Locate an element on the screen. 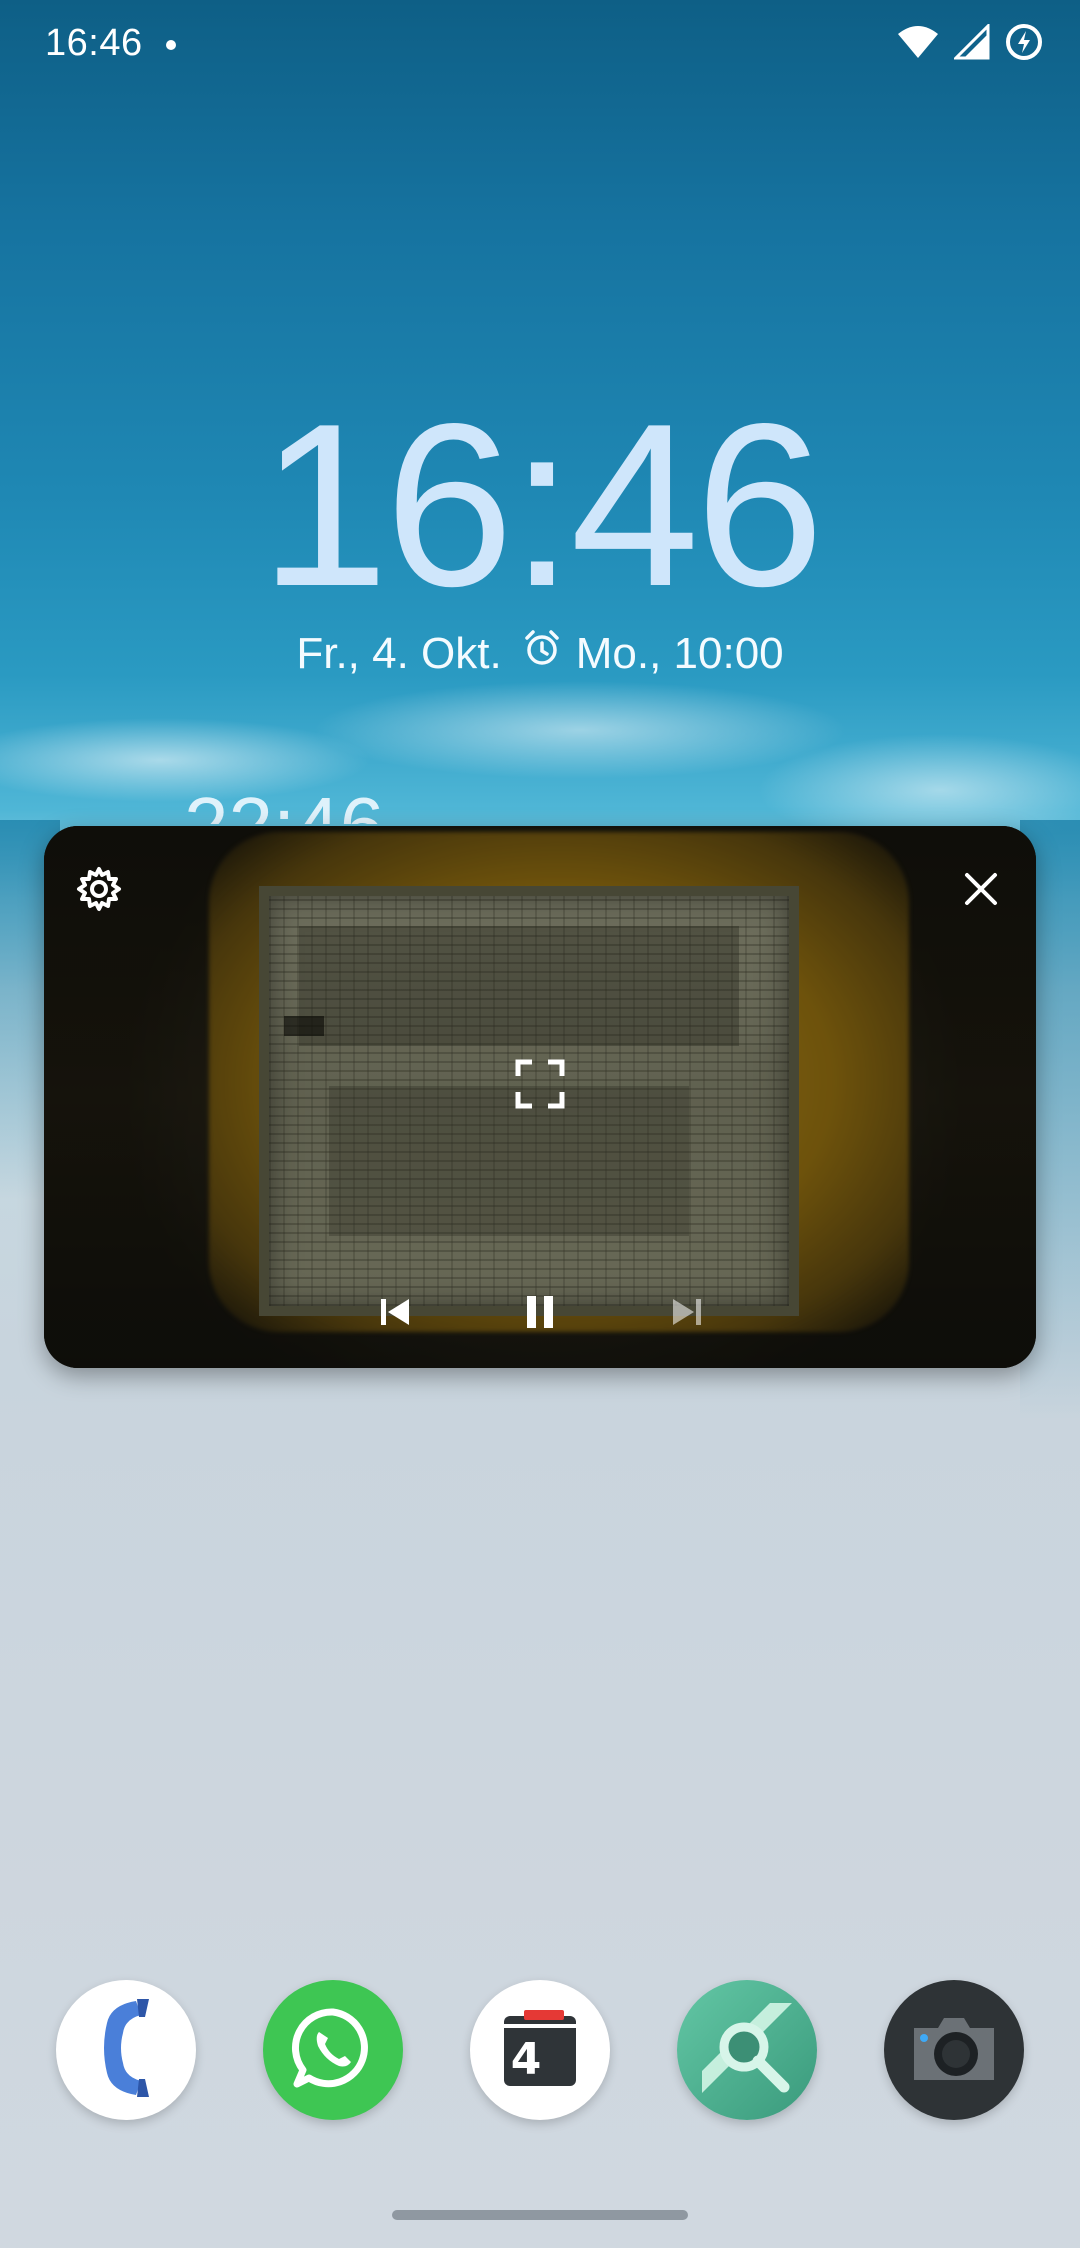  app-dock: 4 is located at coordinates (540, 2050).